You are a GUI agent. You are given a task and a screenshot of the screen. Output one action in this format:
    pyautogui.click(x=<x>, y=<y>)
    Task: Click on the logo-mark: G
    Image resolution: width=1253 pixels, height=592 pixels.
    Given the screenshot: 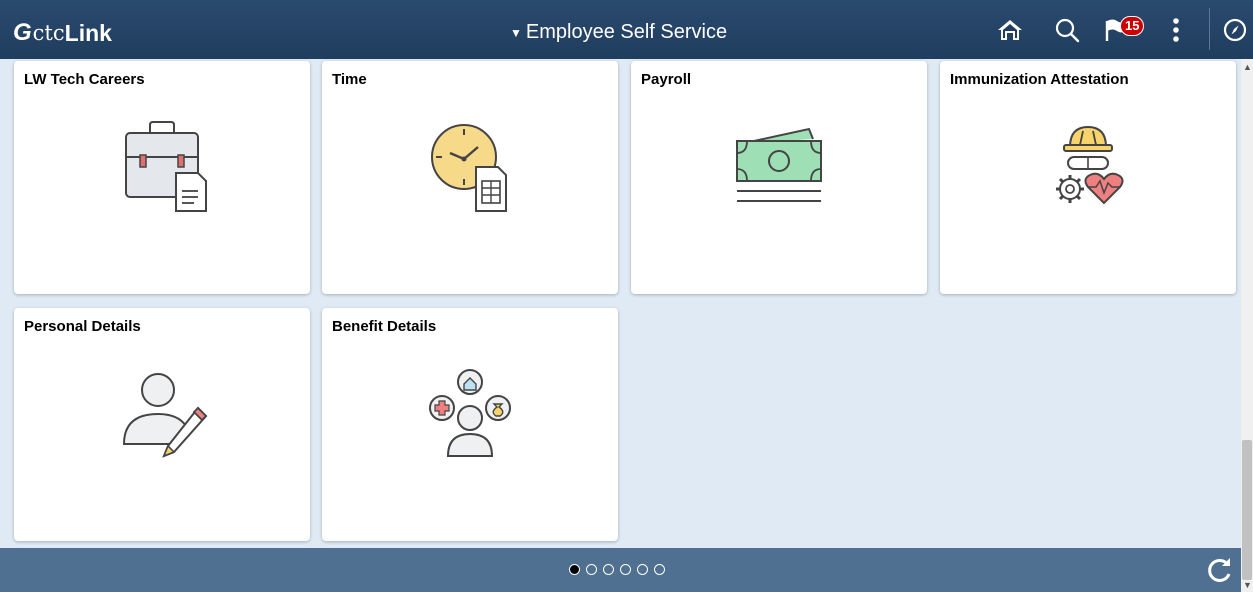 What is the action you would take?
    pyautogui.click(x=22, y=32)
    